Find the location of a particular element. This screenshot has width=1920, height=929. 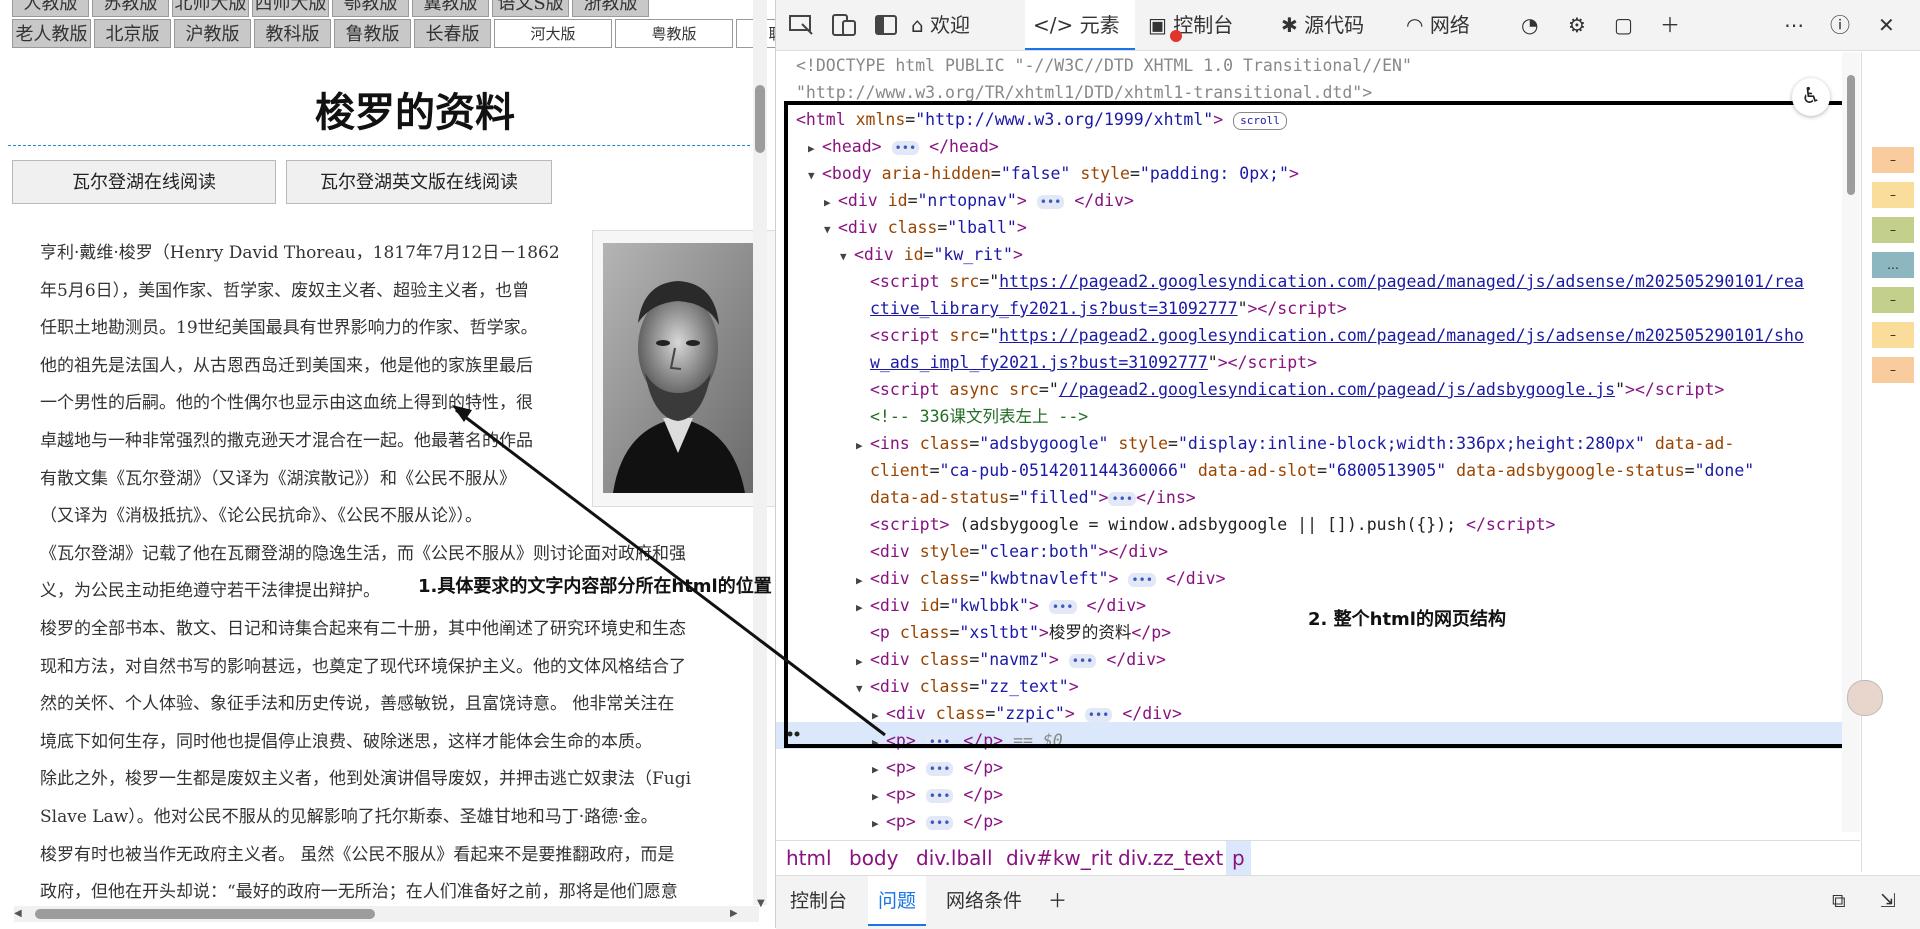

dom-node-div: ▶ <div id="nrtopnav"> ••• </div> is located at coordinates (1321, 200).